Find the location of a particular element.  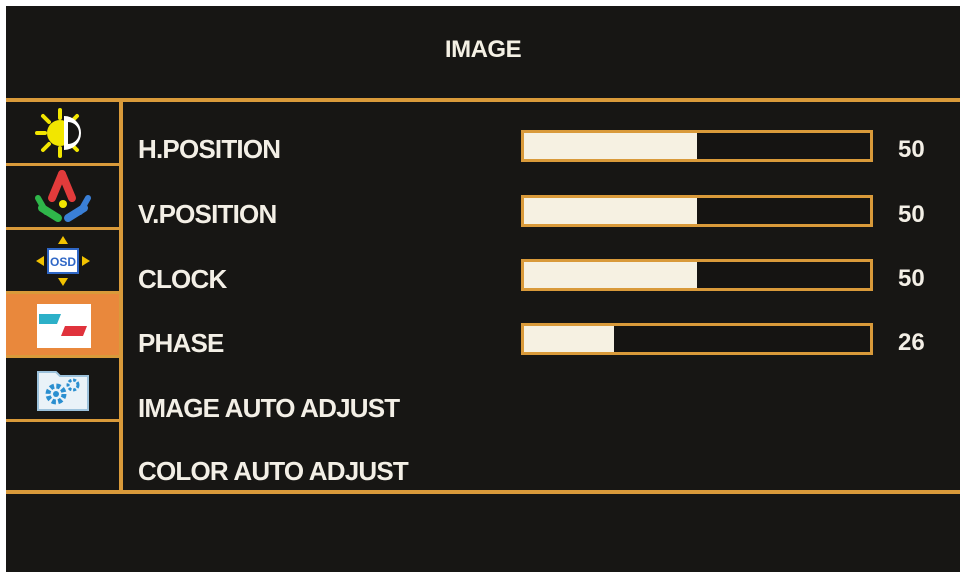

tab-brightness is located at coordinates (62, 134).